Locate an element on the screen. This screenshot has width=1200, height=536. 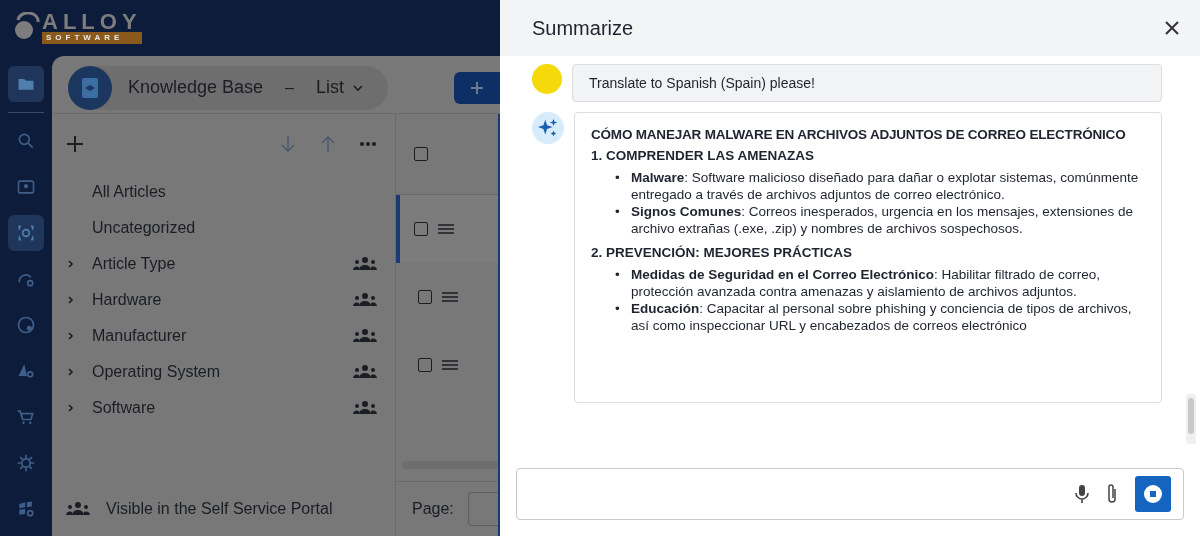
select-all-checkbox is located at coordinates (421, 154).